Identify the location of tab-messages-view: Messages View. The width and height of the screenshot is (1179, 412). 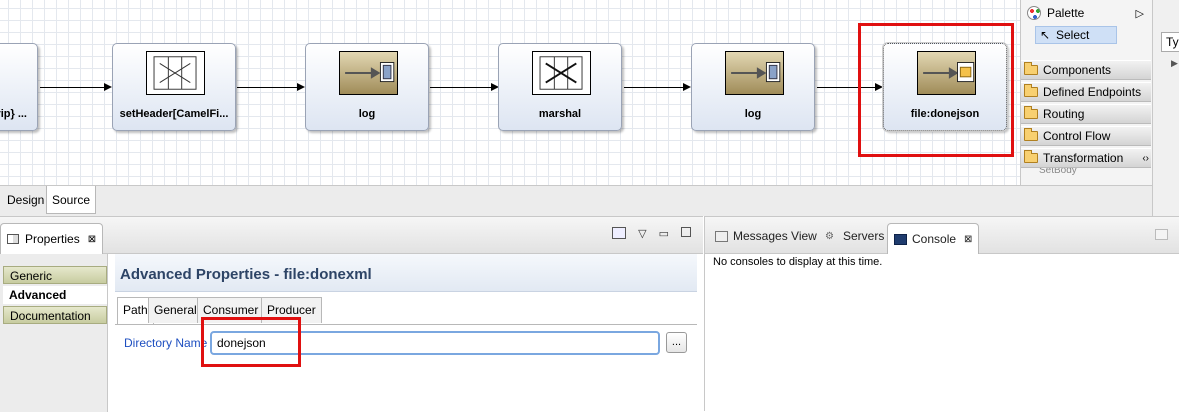
(766, 236).